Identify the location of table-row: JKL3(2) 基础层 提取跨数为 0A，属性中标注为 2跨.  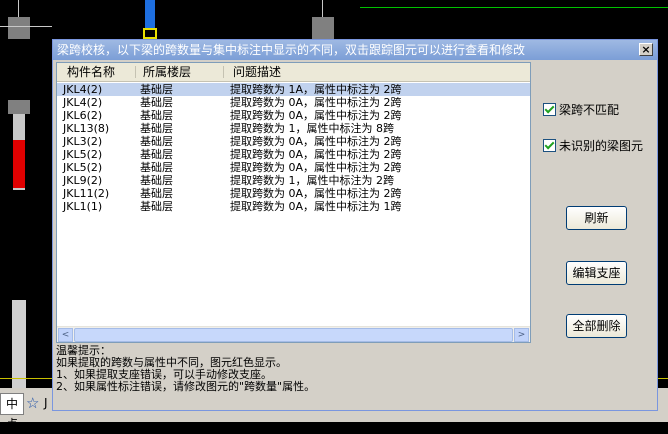
(293, 141).